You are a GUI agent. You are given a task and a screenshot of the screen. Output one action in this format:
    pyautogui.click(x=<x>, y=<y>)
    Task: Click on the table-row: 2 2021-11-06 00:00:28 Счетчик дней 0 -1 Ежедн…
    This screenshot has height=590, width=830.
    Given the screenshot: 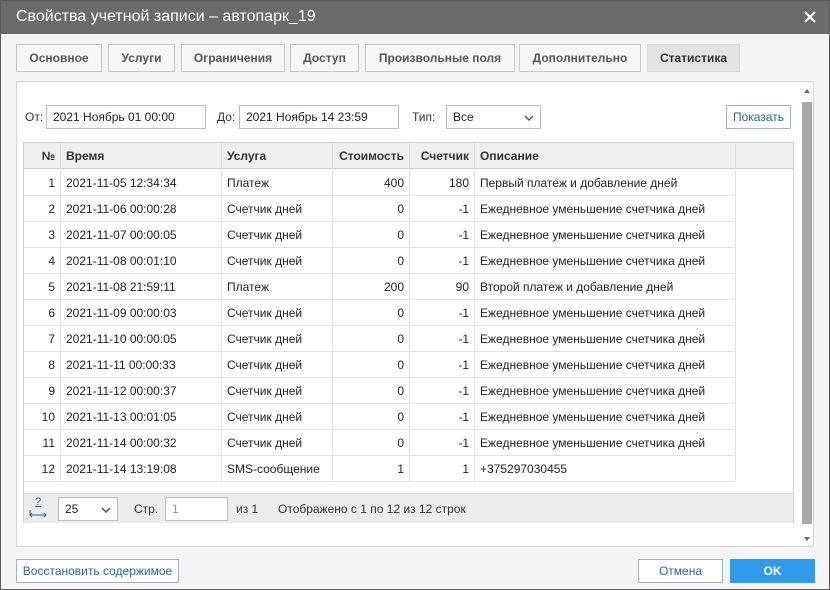 What is the action you would take?
    pyautogui.click(x=380, y=209)
    